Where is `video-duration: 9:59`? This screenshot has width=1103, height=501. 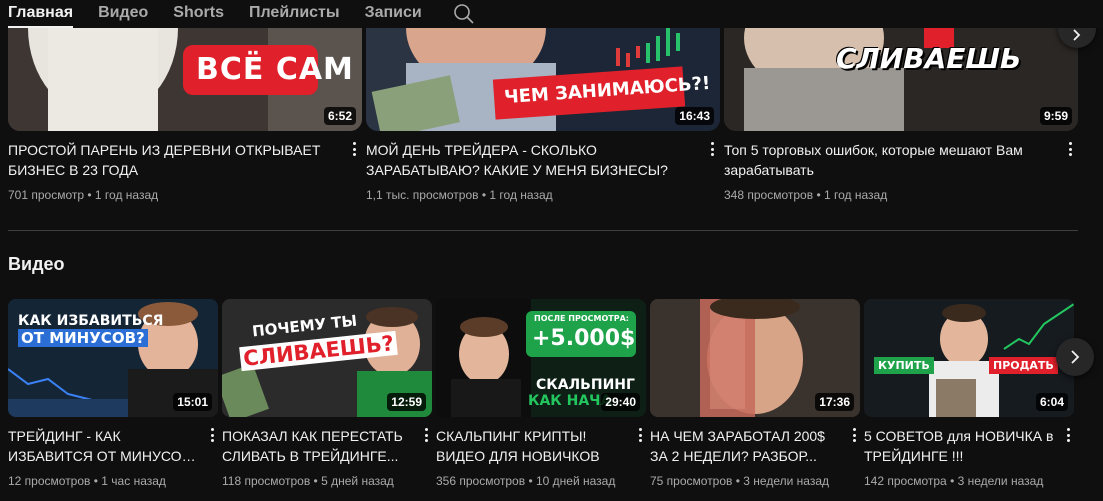
video-duration: 9:59 is located at coordinates (1055, 116).